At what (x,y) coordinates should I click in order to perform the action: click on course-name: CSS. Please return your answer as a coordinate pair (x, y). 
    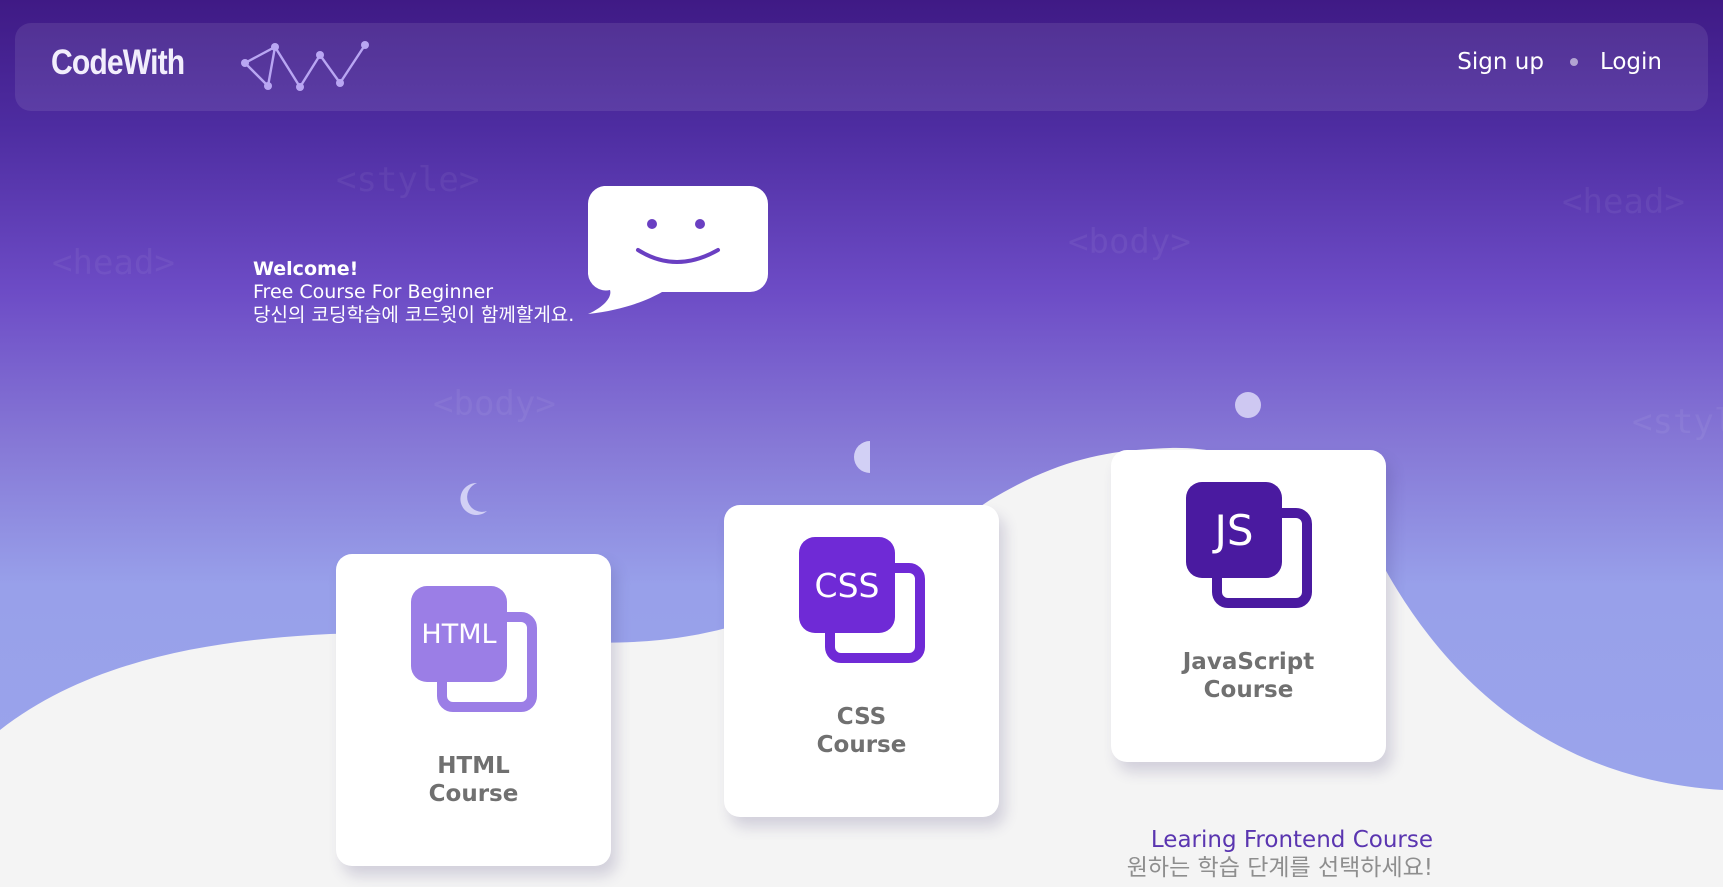
    Looking at the image, I should click on (861, 717).